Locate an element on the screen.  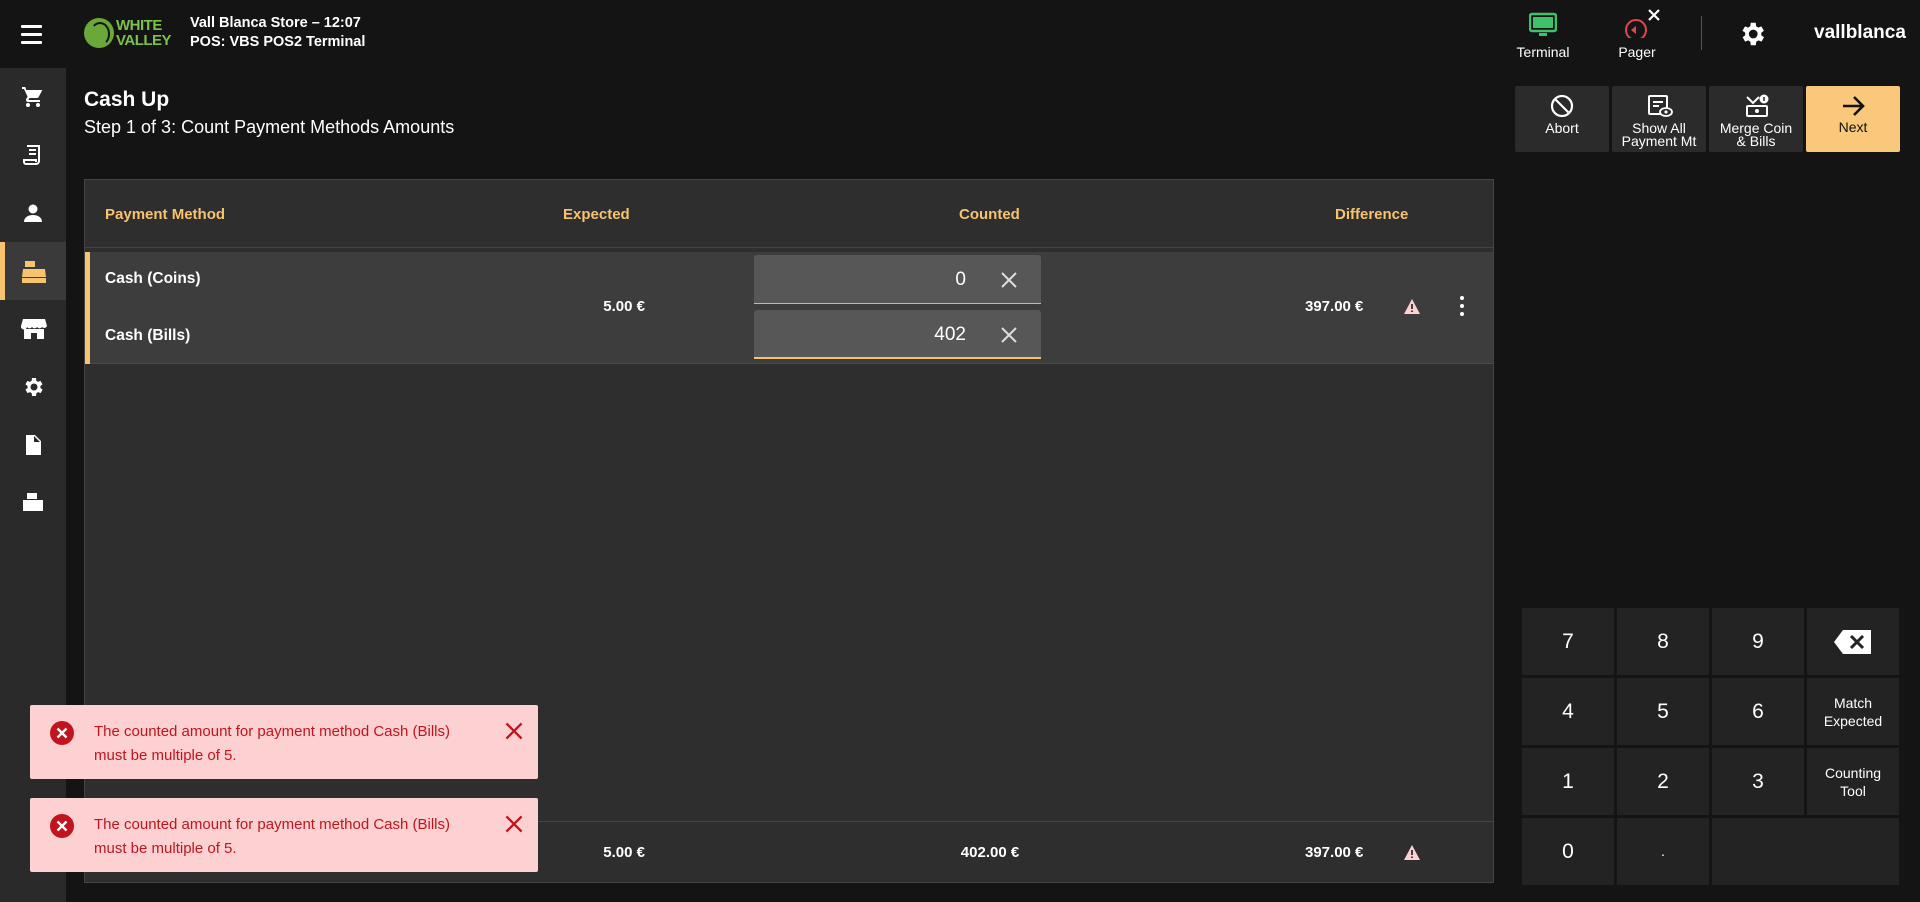
cash-register-icon is located at coordinates (34, 272).